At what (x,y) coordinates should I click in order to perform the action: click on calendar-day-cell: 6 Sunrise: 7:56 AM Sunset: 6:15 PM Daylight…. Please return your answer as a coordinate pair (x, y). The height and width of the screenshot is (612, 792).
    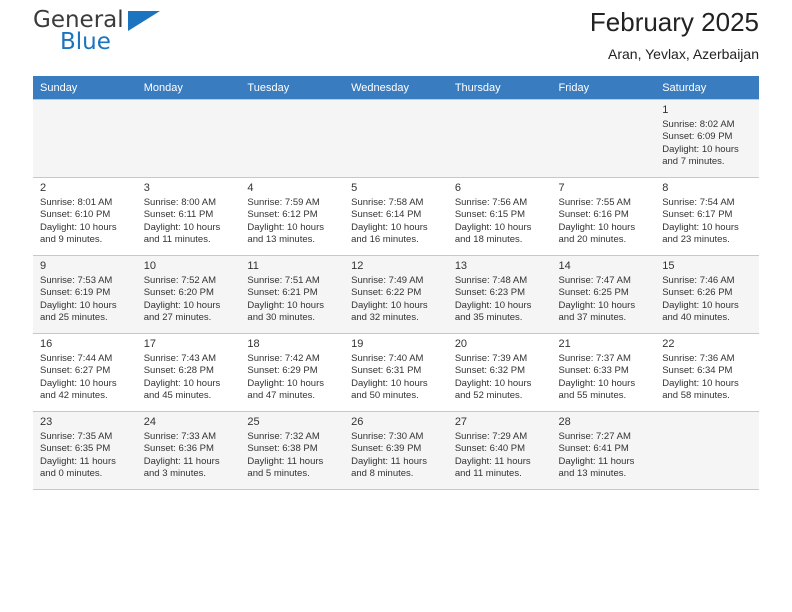
    Looking at the image, I should click on (499, 216).